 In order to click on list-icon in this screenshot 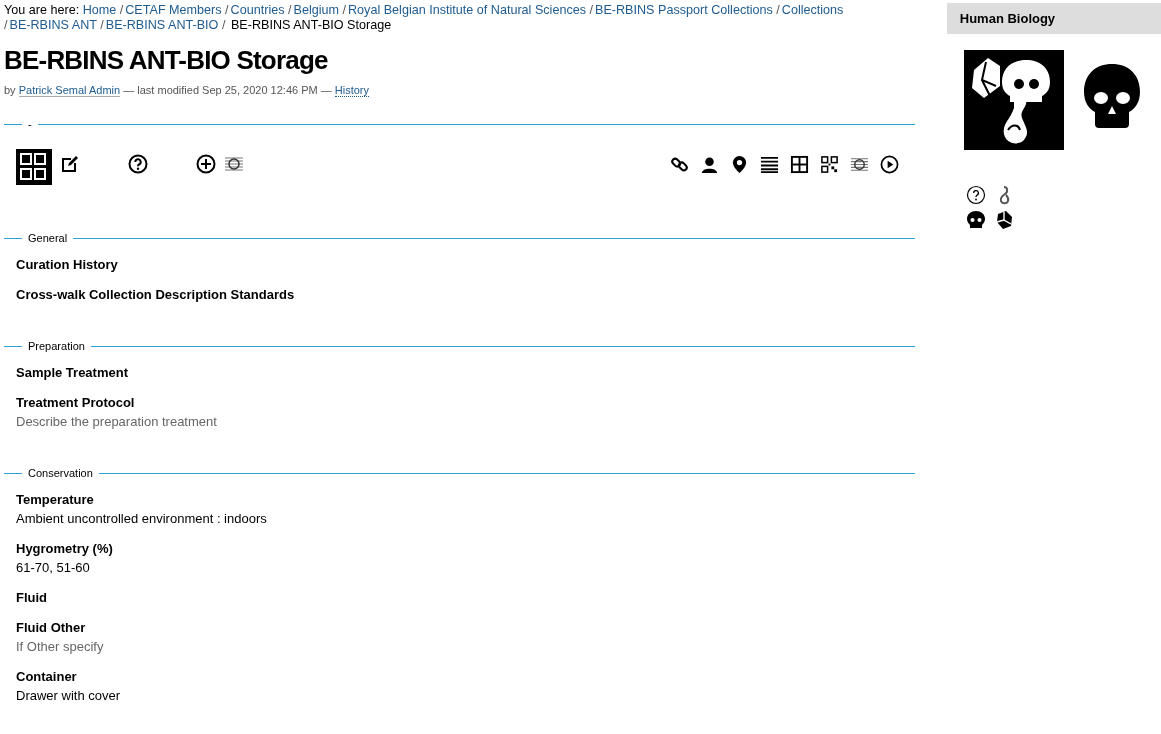, I will do `click(769, 164)`.